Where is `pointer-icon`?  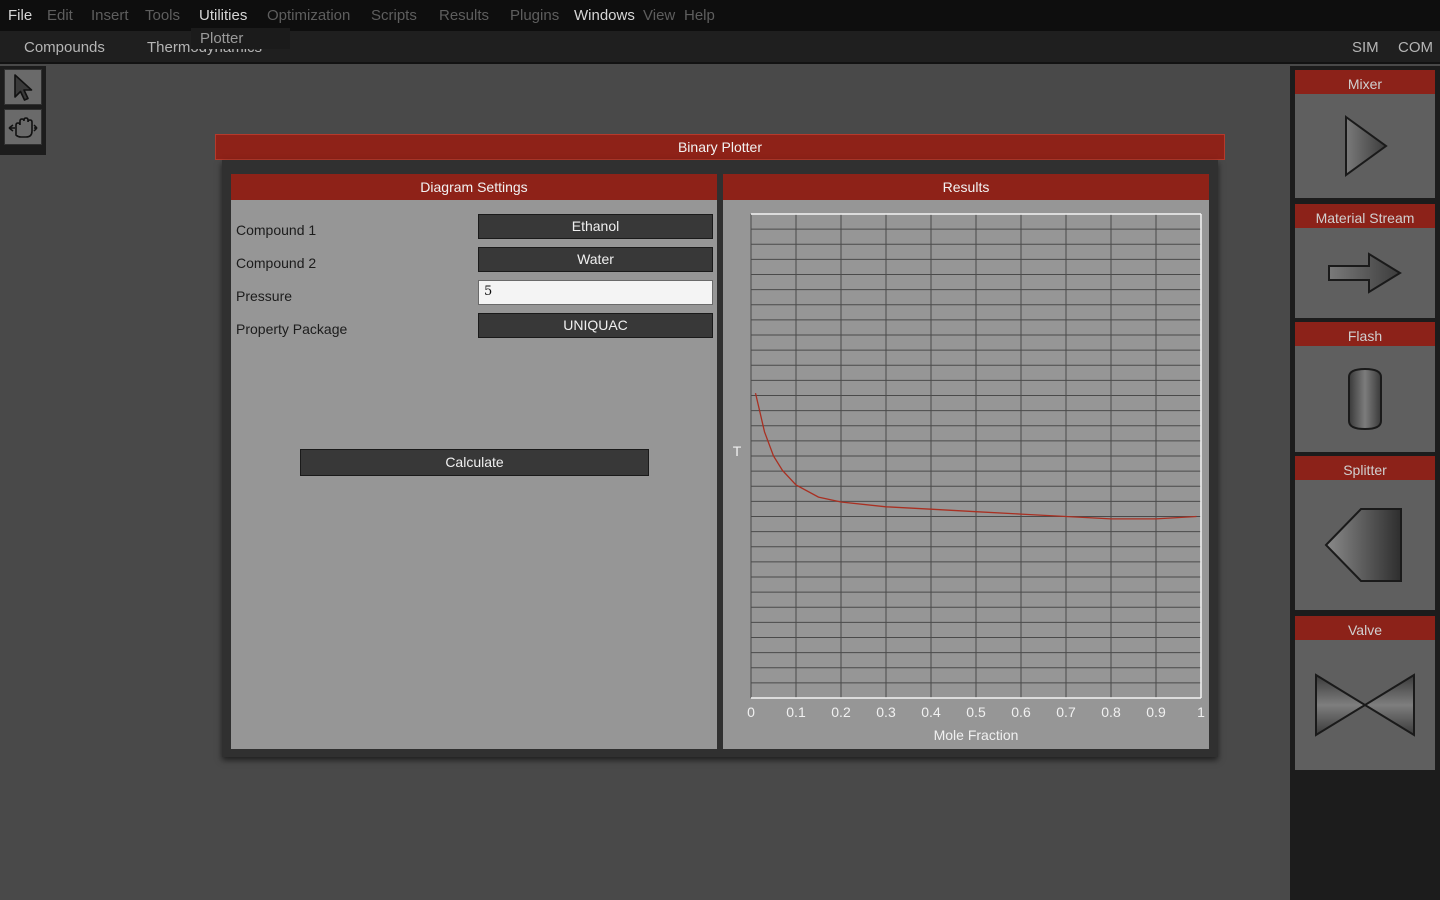 pointer-icon is located at coordinates (23, 87).